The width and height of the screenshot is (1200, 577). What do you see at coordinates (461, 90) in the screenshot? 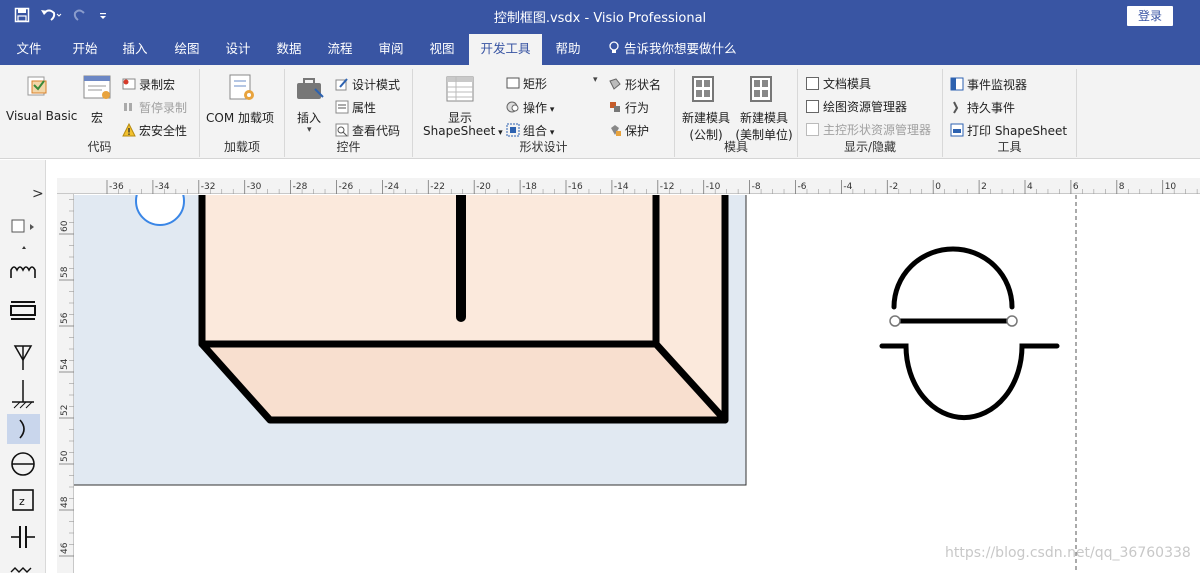
I see `shapesheet-icon` at bounding box center [461, 90].